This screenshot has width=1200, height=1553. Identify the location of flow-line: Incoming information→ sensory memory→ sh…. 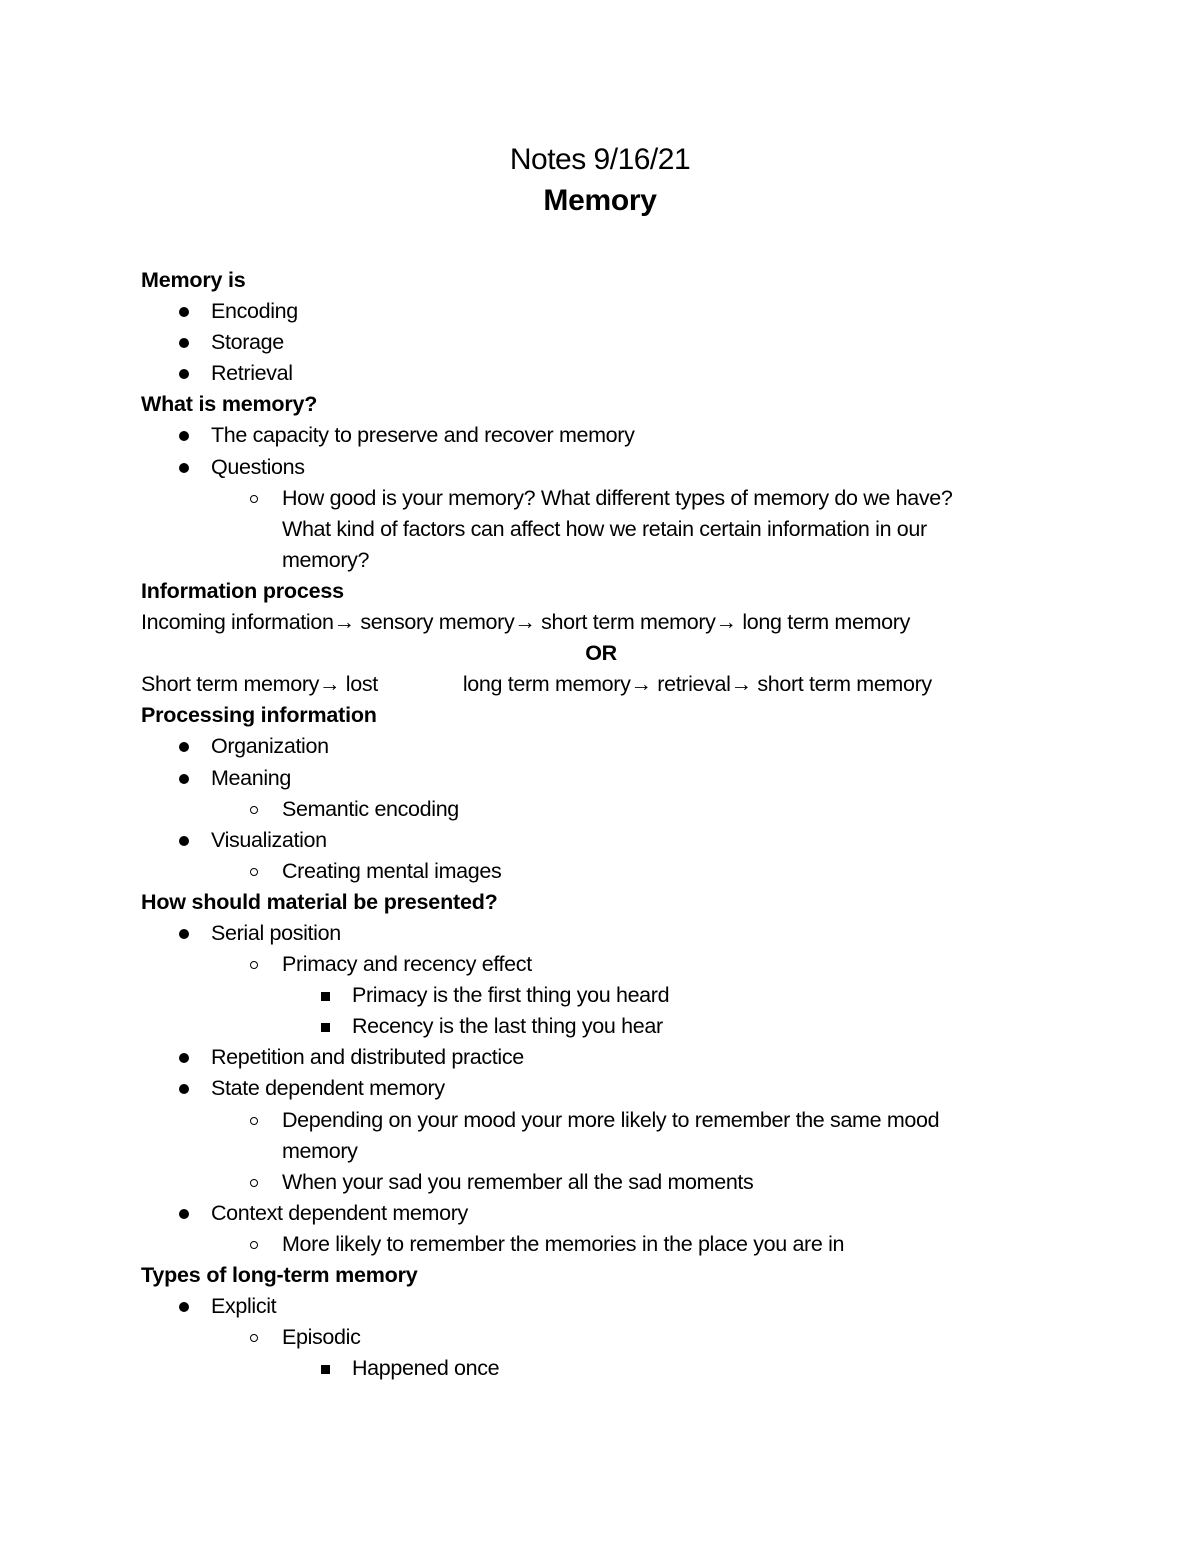
(525, 622).